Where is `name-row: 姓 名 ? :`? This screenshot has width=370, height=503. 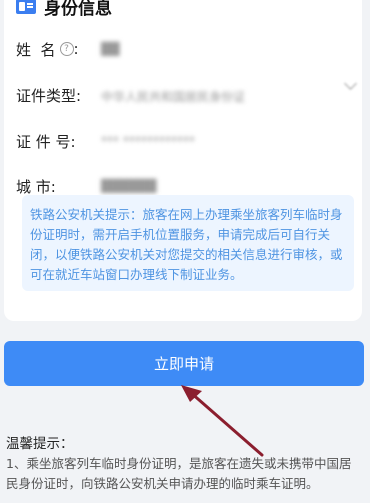 name-row: 姓 名 ? : is located at coordinates (47, 49).